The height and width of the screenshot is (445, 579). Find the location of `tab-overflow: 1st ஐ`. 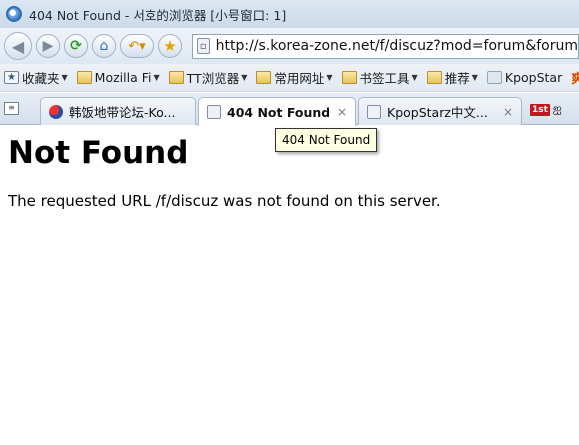

tab-overflow: 1st ஐ is located at coordinates (546, 109).